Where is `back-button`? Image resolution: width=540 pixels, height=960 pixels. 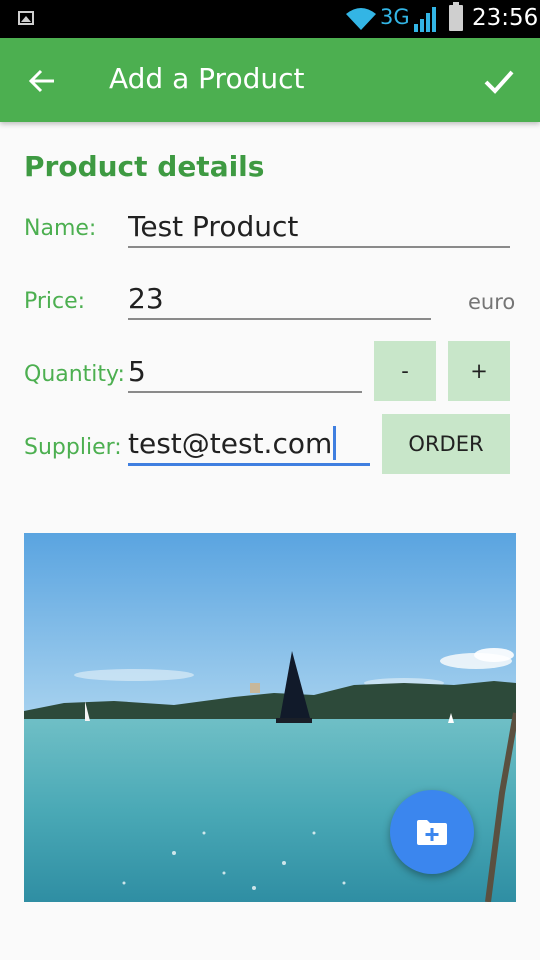 back-button is located at coordinates (41, 81).